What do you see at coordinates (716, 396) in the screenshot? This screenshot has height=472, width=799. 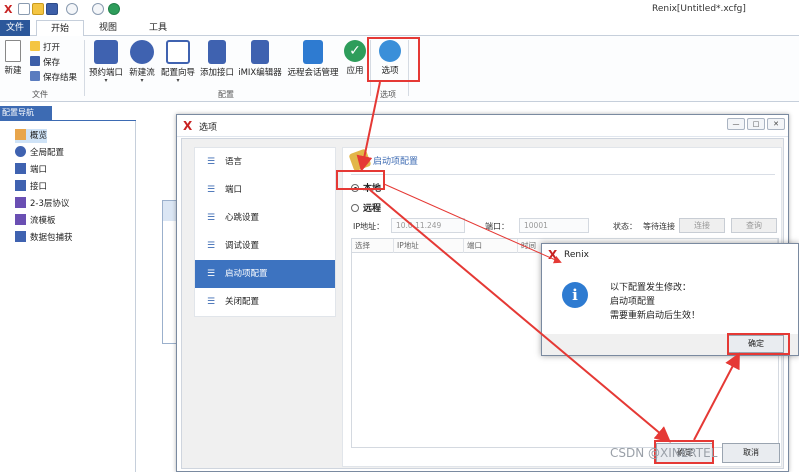 I see `arrow-ok-to-renix-ok` at bounding box center [716, 396].